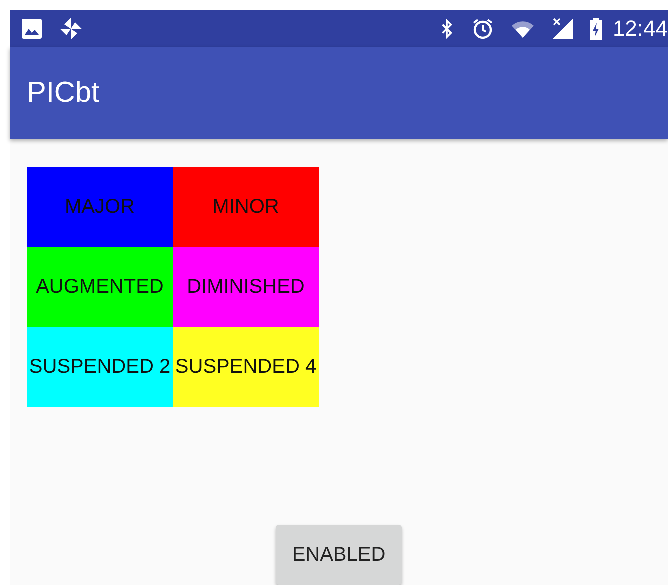 The width and height of the screenshot is (668, 585). I want to click on chord-button: AUGMENTED, so click(100, 287).